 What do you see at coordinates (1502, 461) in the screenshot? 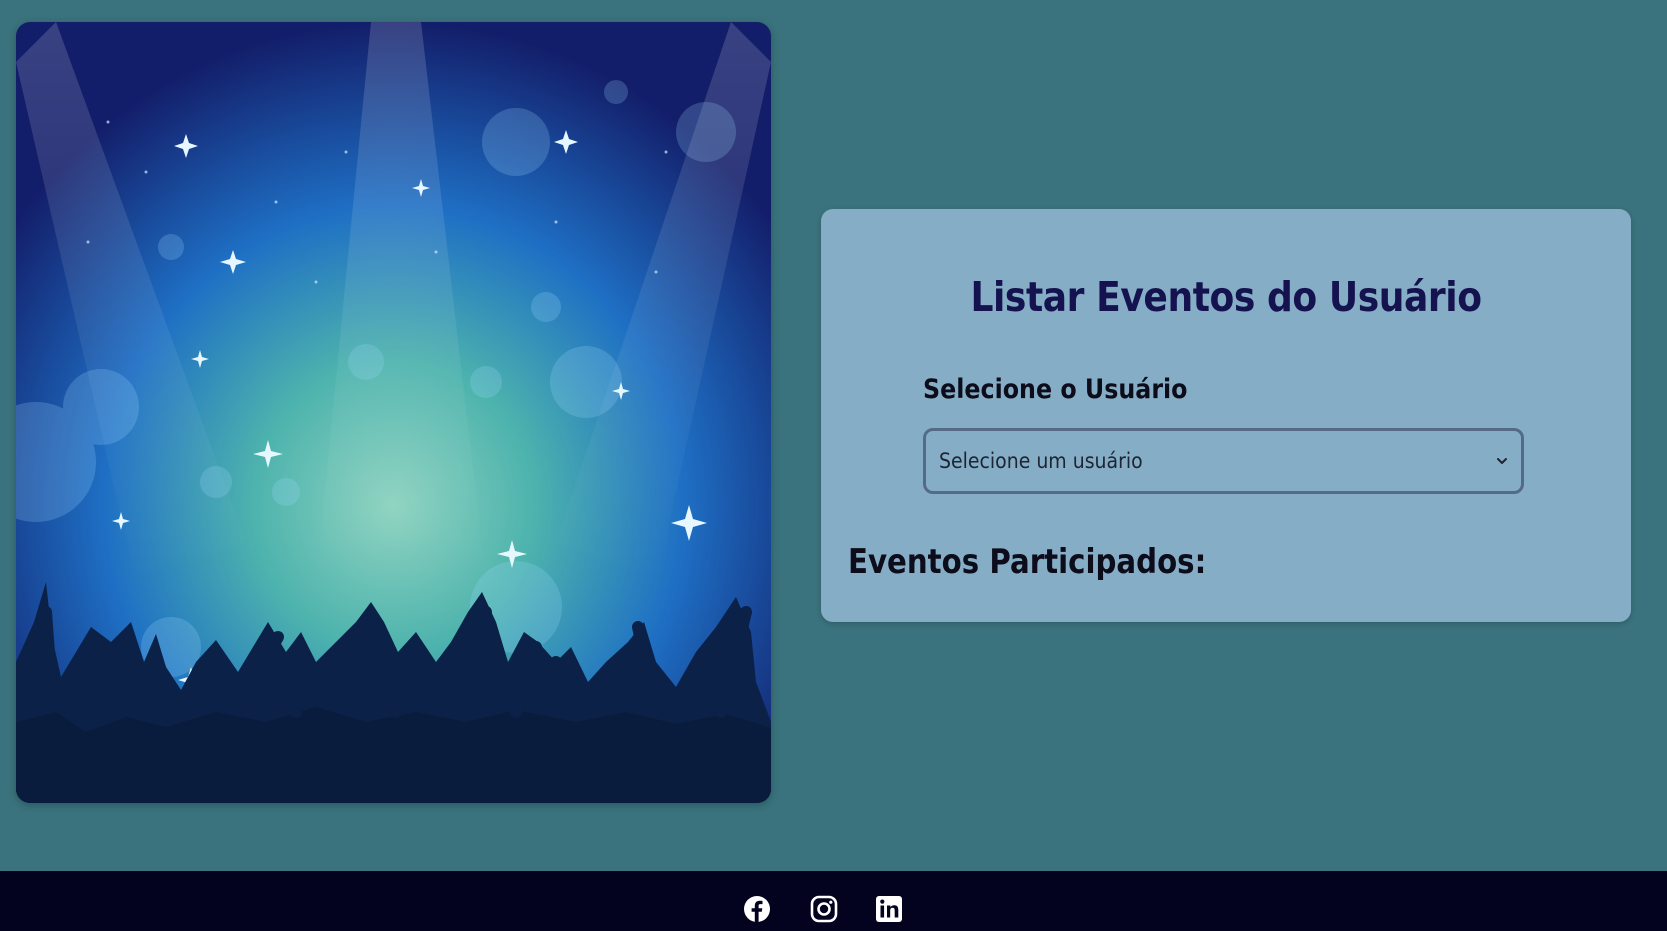
I see `chevron-down-icon` at bounding box center [1502, 461].